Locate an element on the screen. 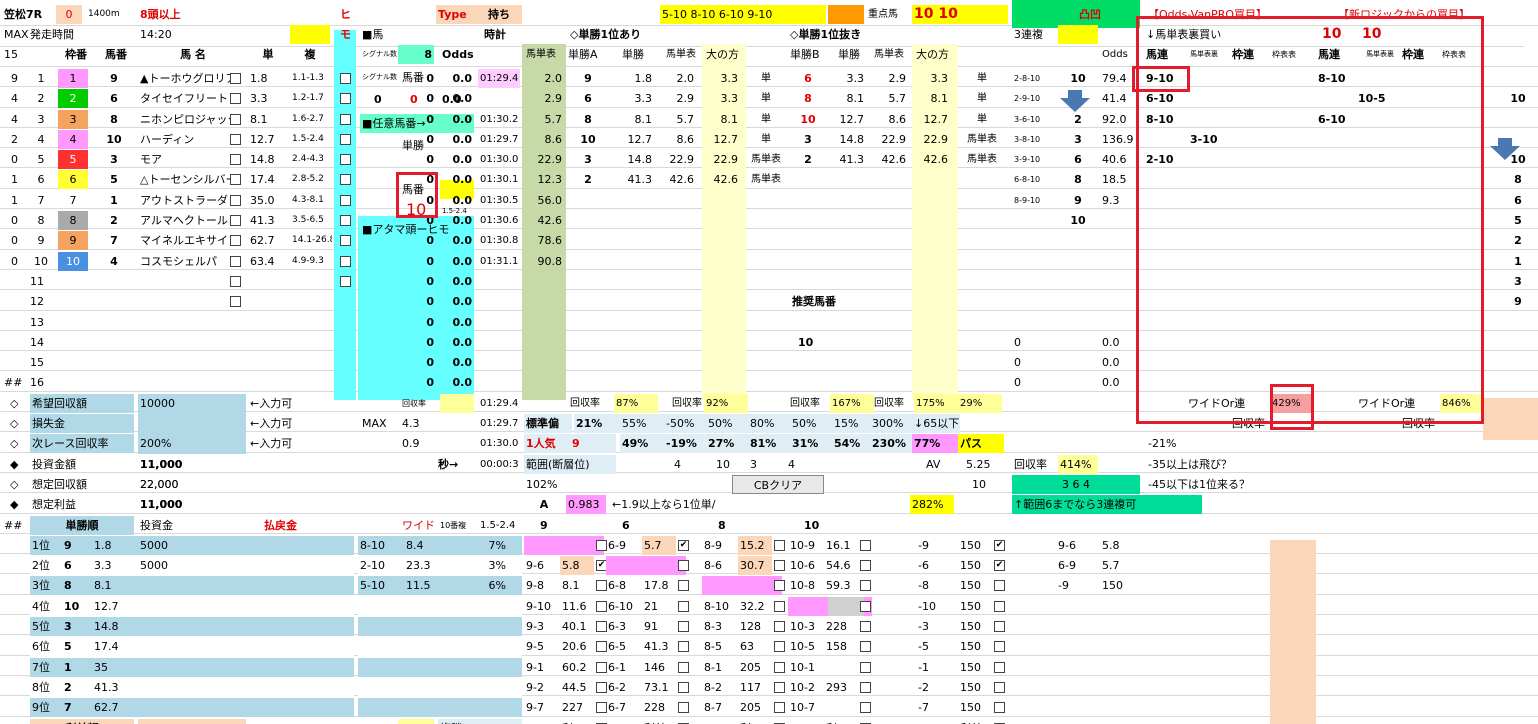 Image resolution: width=1538 pixels, height=724 pixels. sanren-value: 3 is located at coordinates (1078, 139).